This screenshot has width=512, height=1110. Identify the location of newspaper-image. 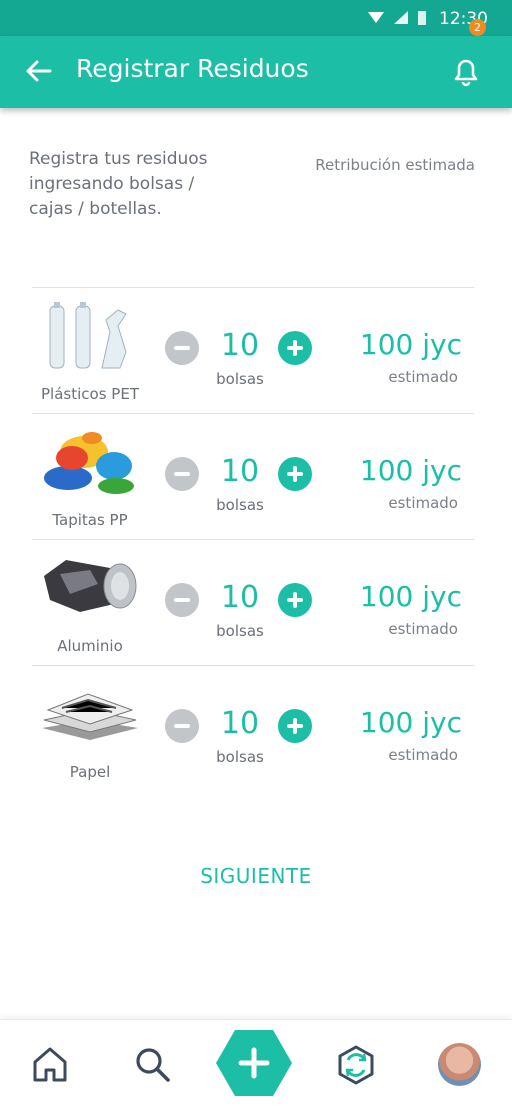
(90, 716).